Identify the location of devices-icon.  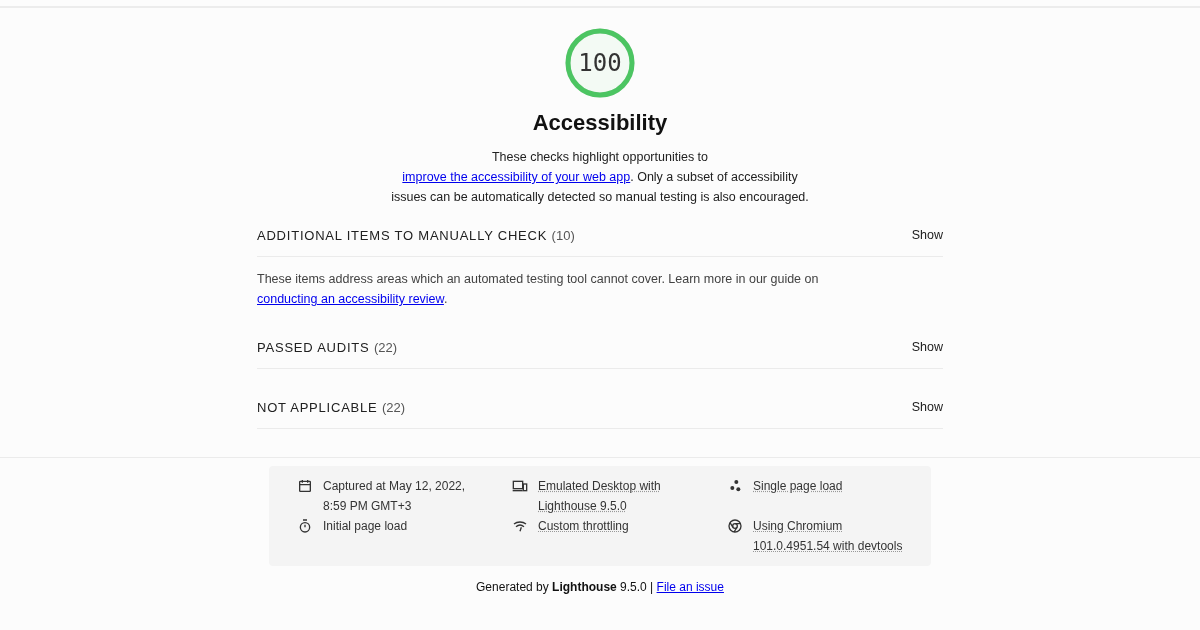
(520, 486).